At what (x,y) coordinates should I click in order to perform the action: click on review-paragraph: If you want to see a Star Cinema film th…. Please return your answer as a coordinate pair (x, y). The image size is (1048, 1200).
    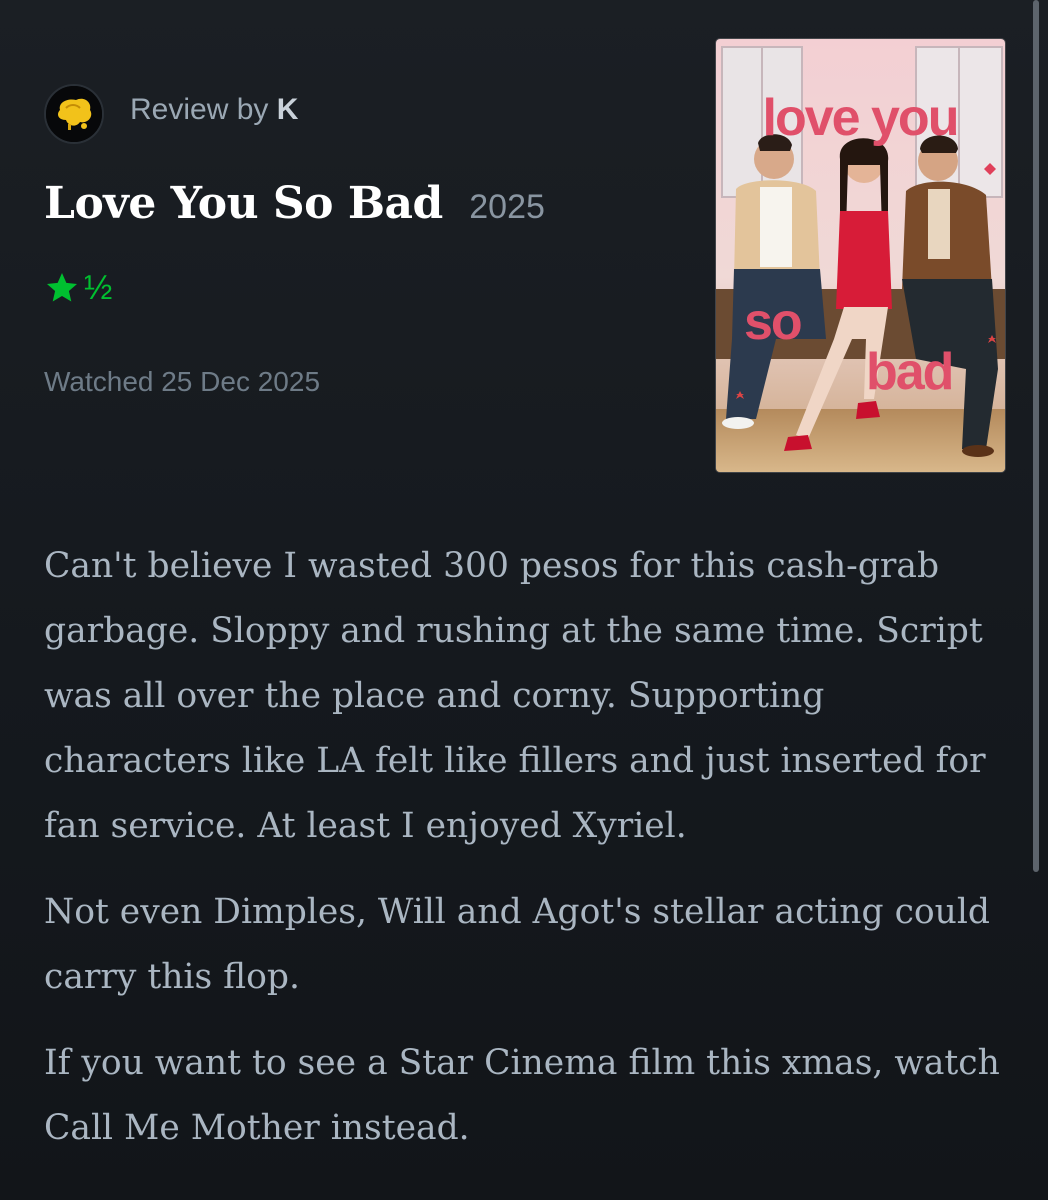
    Looking at the image, I should click on (522, 1095).